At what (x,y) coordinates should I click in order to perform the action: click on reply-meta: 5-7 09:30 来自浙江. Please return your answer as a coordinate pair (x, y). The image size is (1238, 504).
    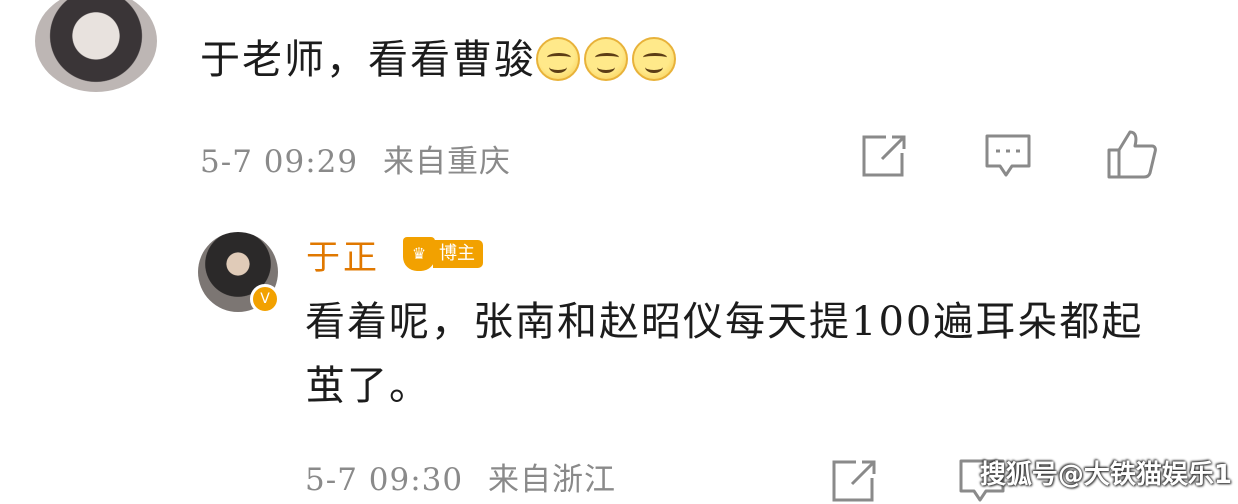
    Looking at the image, I should click on (460, 476).